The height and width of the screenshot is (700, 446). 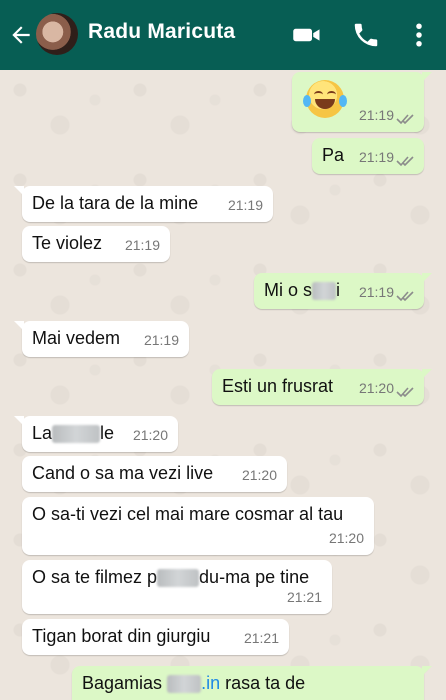 What do you see at coordinates (21, 35) in the screenshot?
I see `back-arrow-icon` at bounding box center [21, 35].